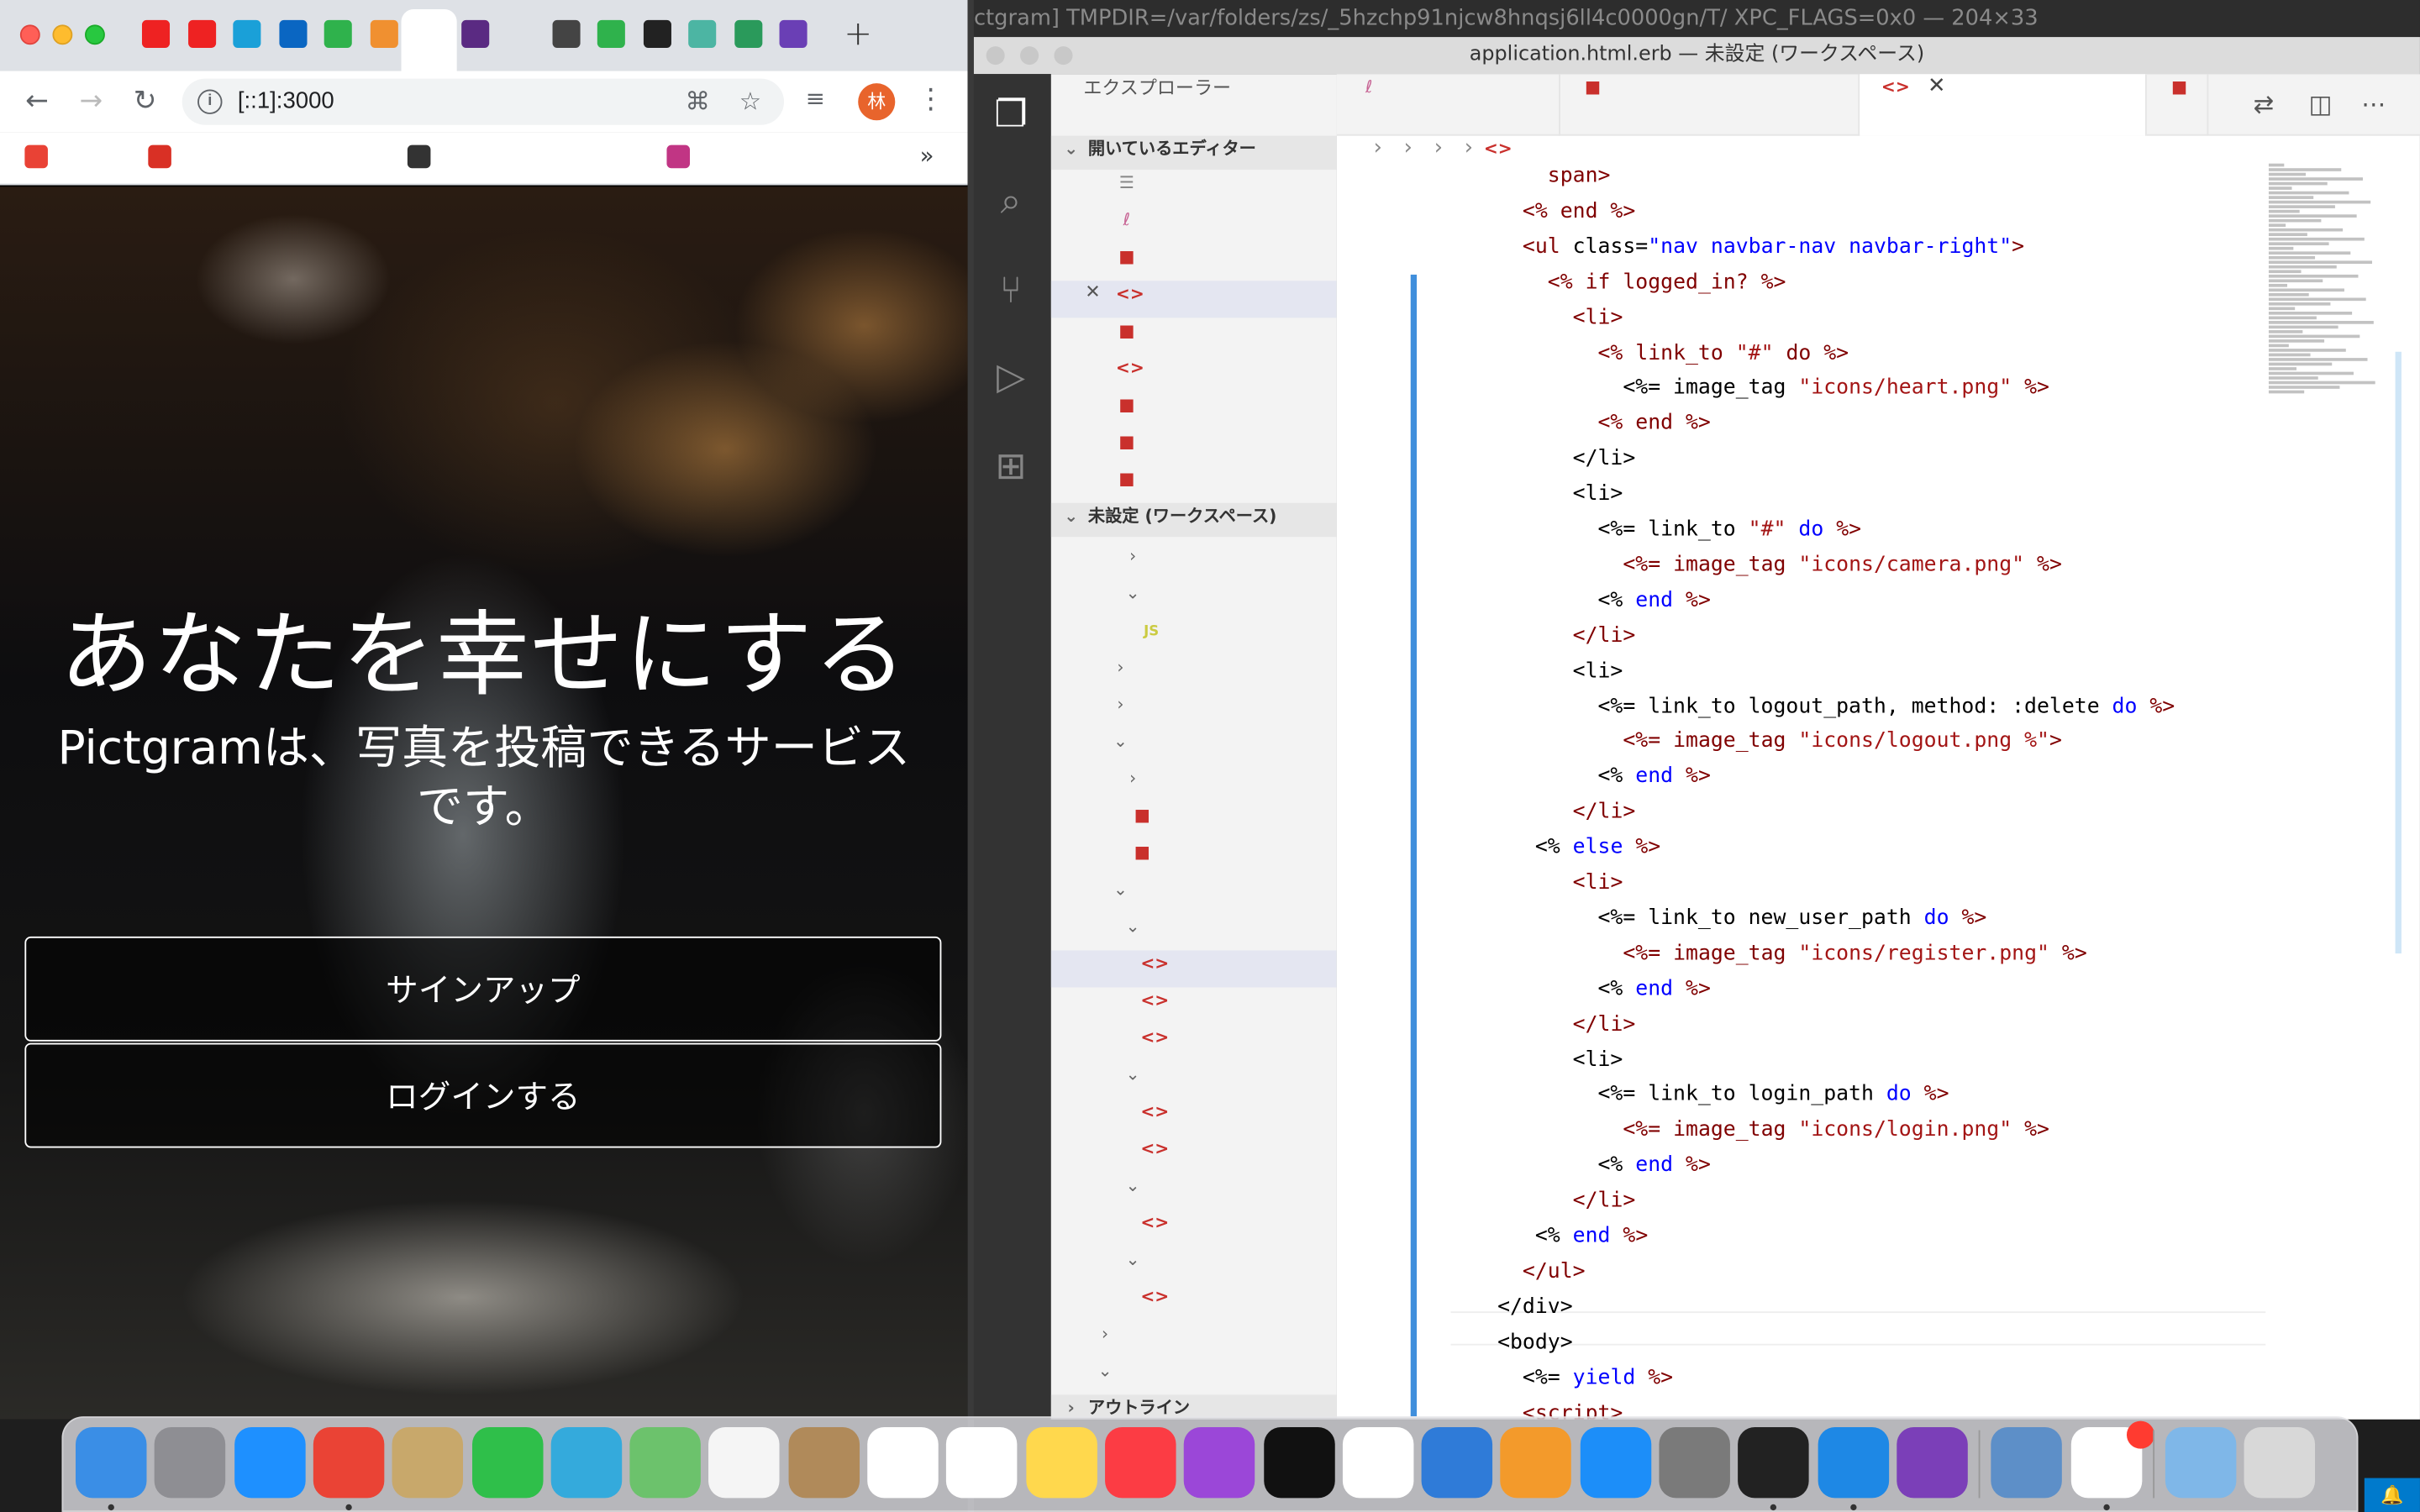 The height and width of the screenshot is (1512, 2420). Describe the element at coordinates (931, 99) in the screenshot. I see `chrome-menu-icon: ⋮` at that location.